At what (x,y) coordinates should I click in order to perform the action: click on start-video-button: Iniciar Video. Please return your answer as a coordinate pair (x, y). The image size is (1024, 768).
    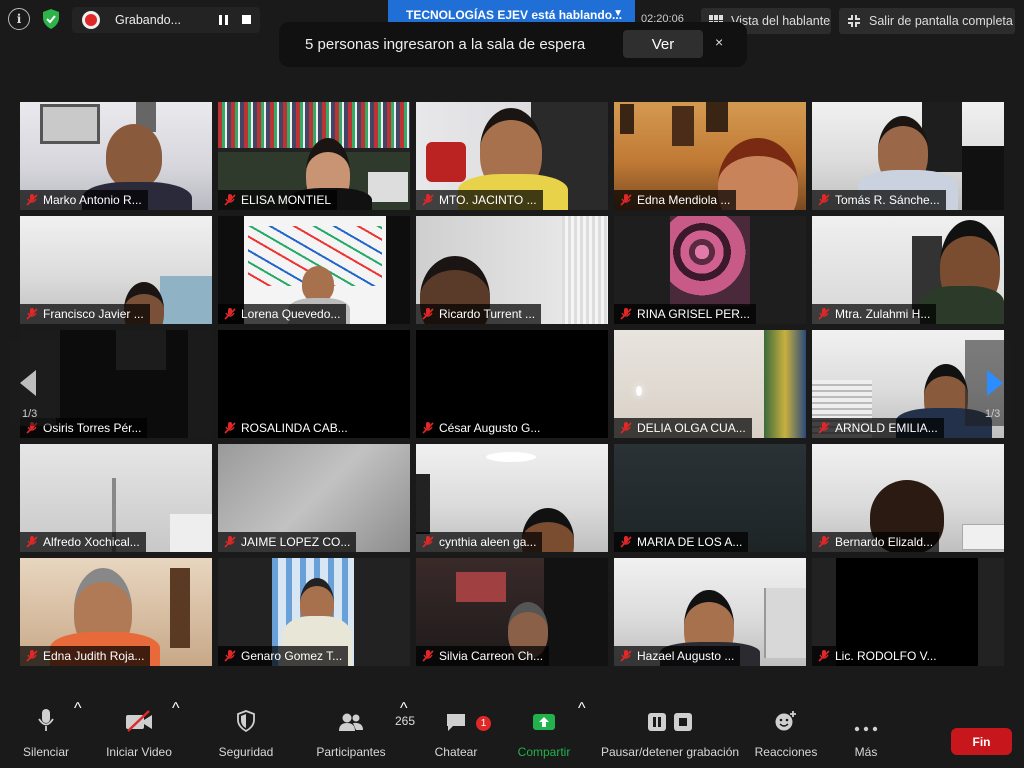
    Looking at the image, I should click on (139, 734).